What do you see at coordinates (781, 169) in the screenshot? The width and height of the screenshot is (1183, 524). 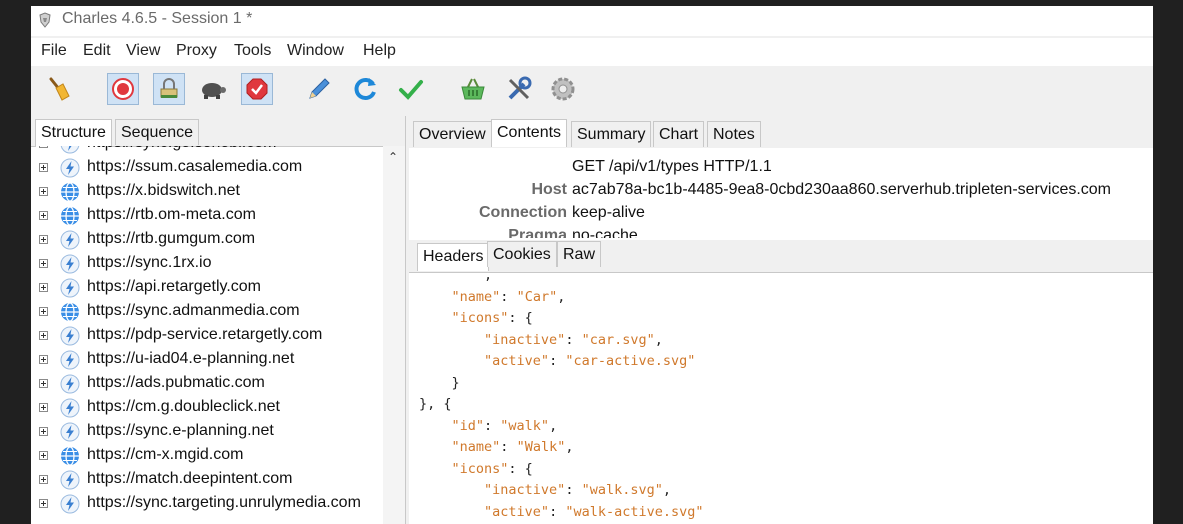 I see `request-line-row: GET /api/v1/types HTTP/1.1` at bounding box center [781, 169].